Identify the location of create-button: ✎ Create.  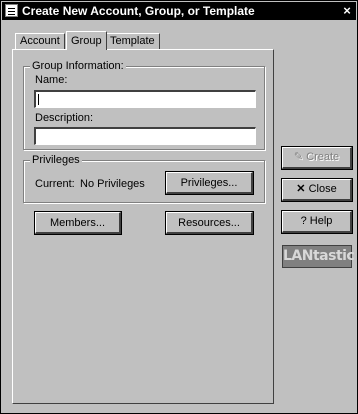
(317, 158).